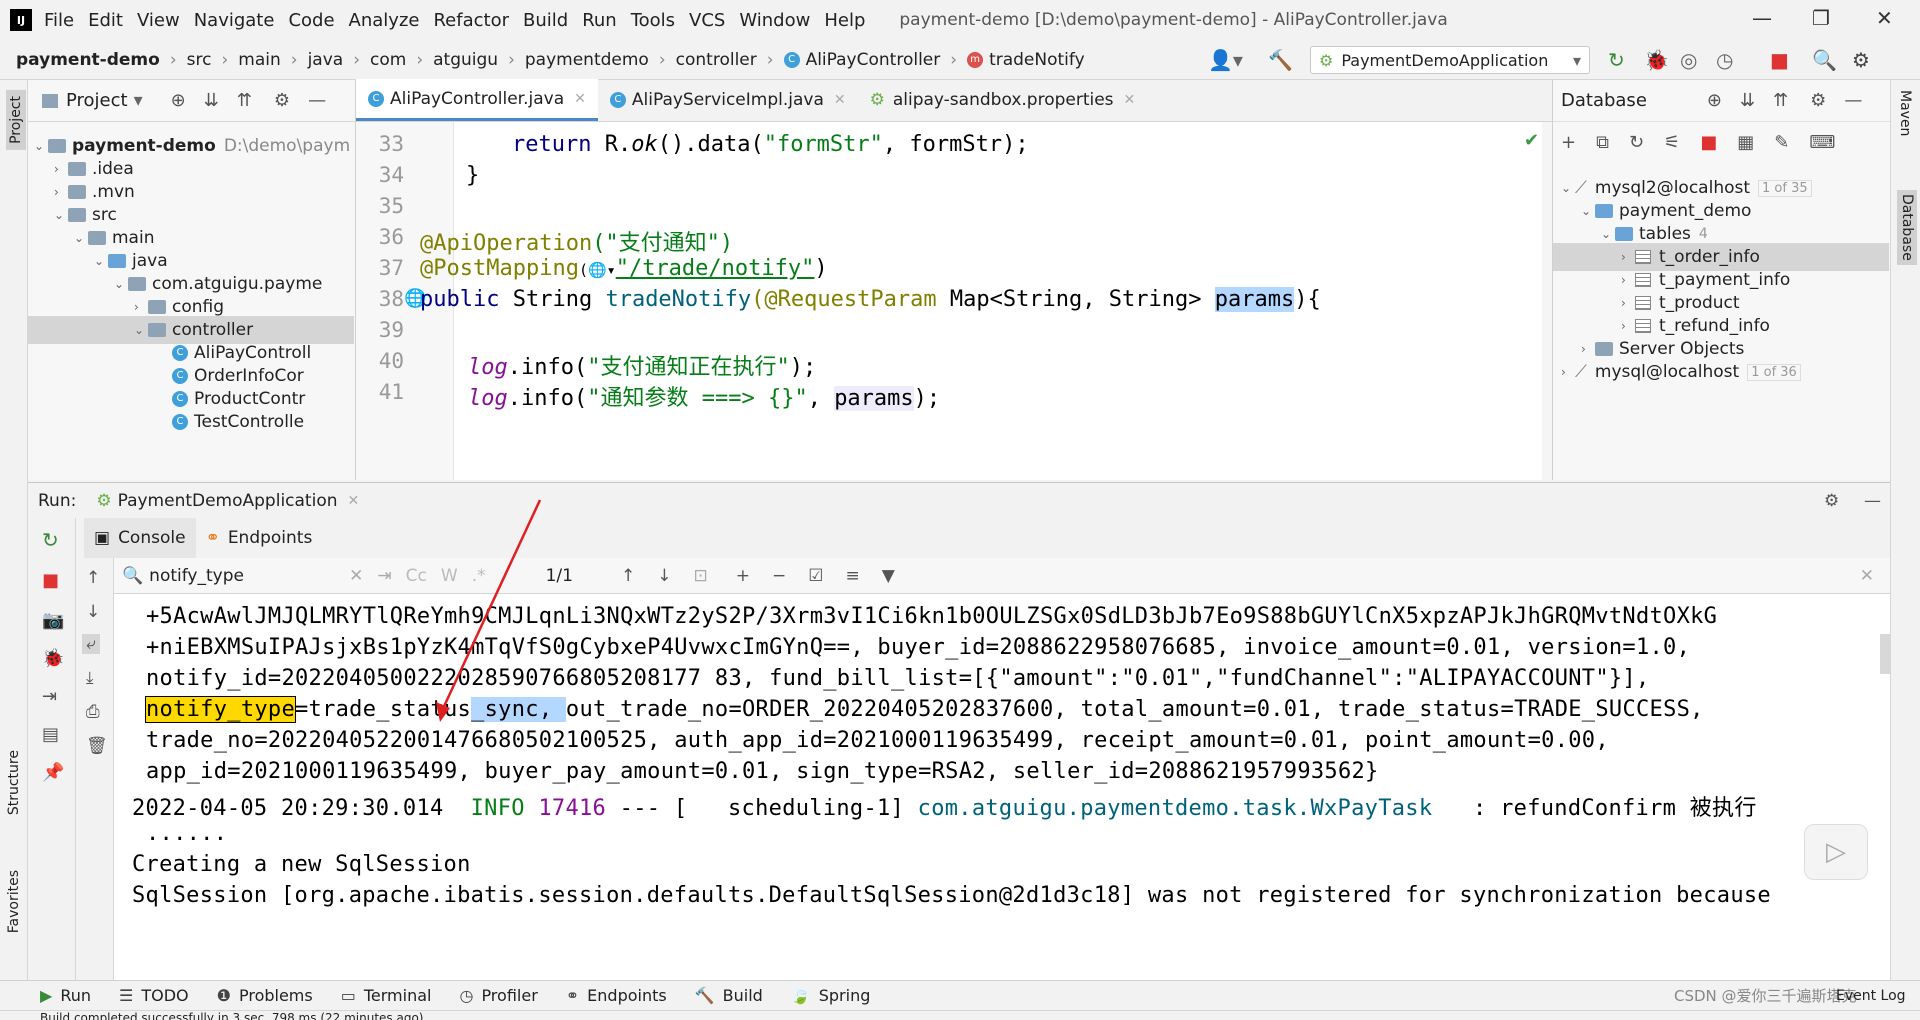  What do you see at coordinates (388, 60) in the screenshot?
I see `breadcrumb-com: com` at bounding box center [388, 60].